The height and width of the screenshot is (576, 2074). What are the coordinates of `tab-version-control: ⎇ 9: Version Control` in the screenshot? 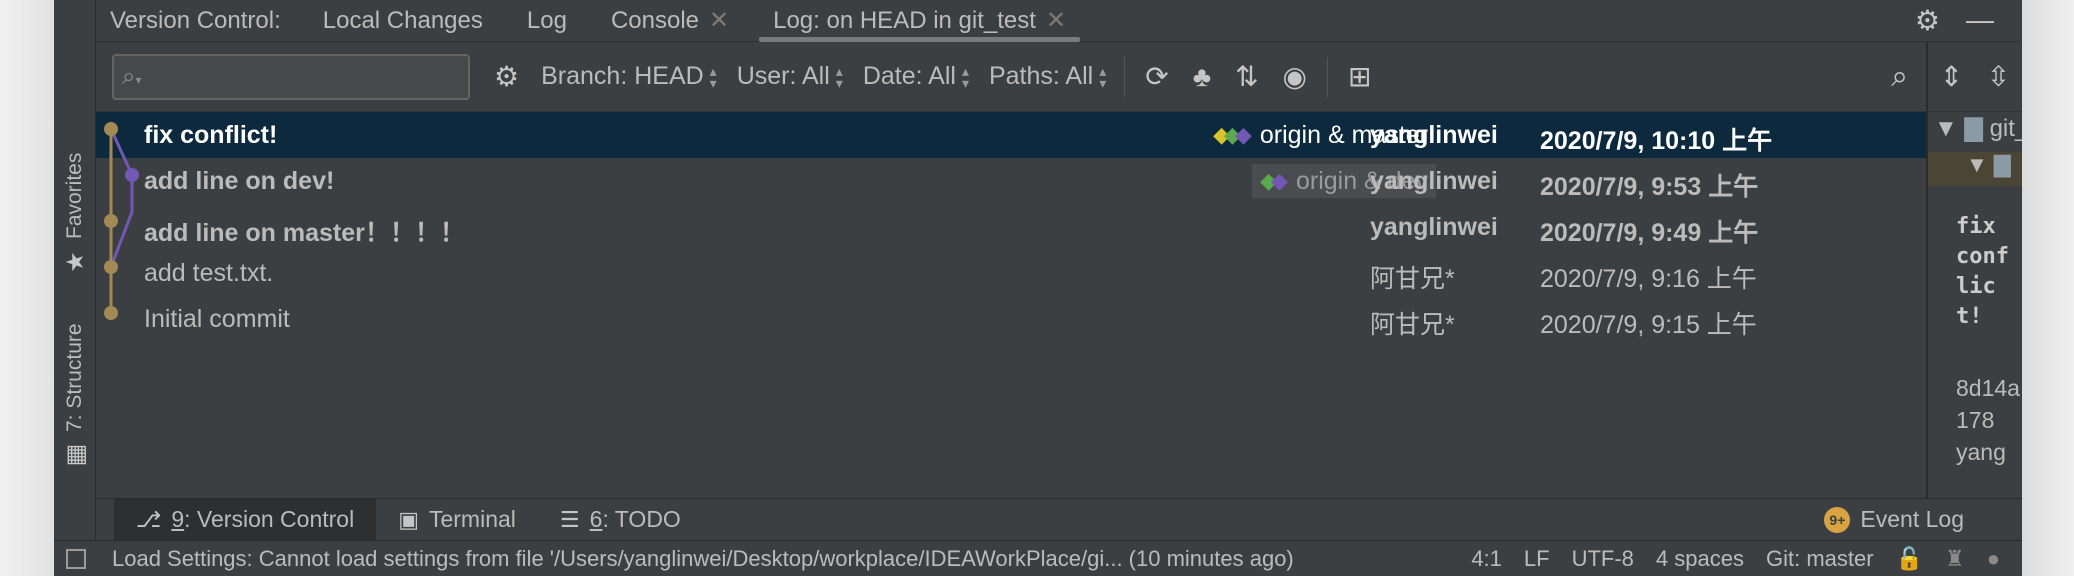 It's located at (245, 519).